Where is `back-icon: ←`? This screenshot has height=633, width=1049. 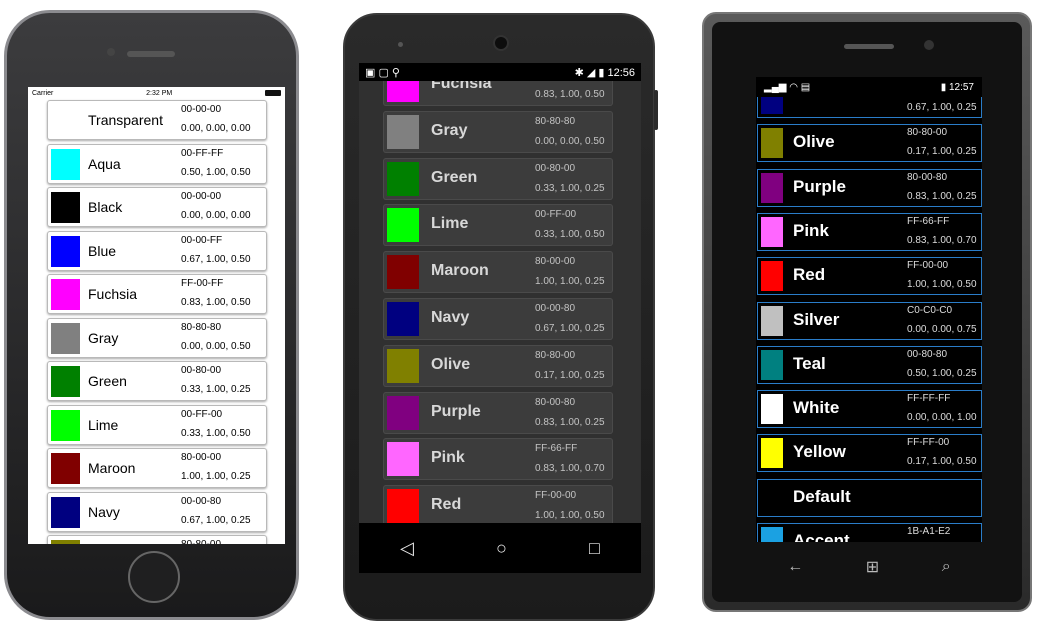
back-icon: ← is located at coordinates (795, 567).